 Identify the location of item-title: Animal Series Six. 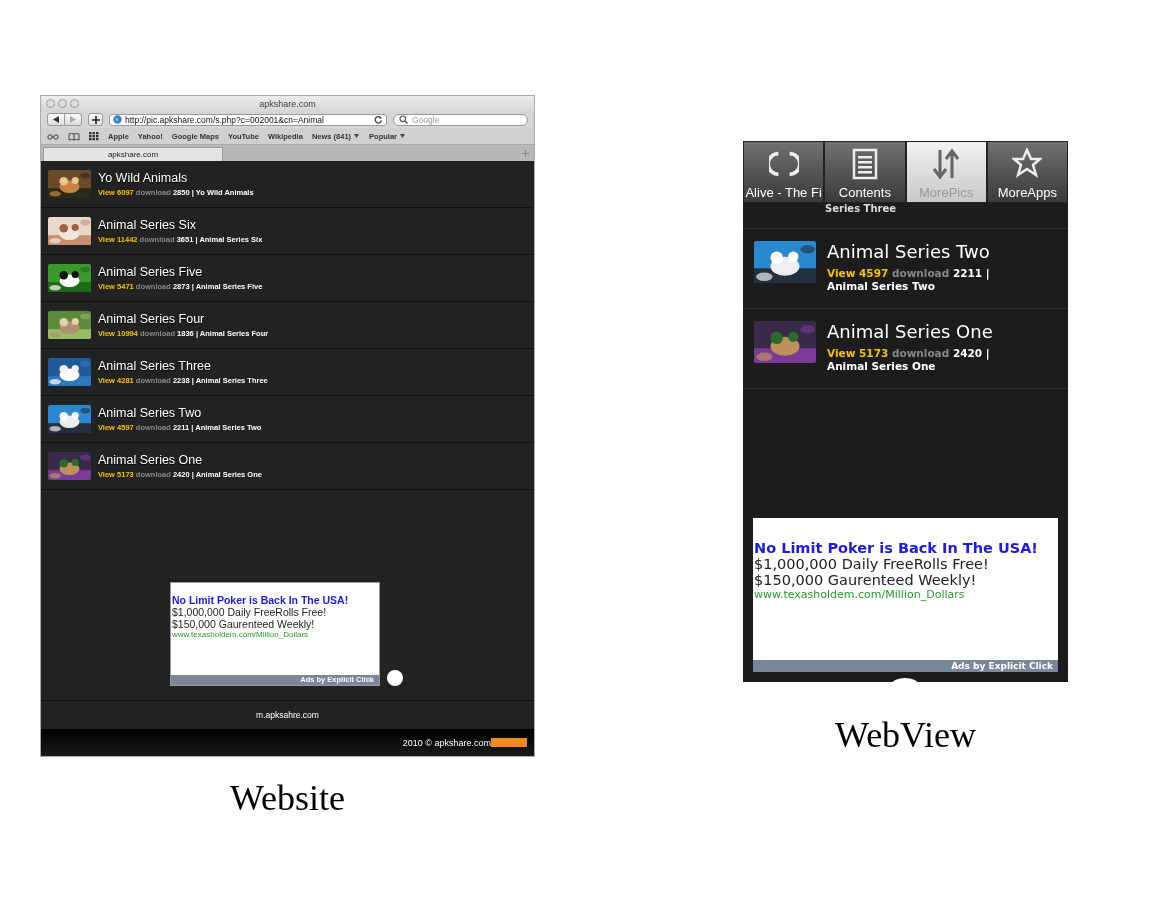
(147, 225).